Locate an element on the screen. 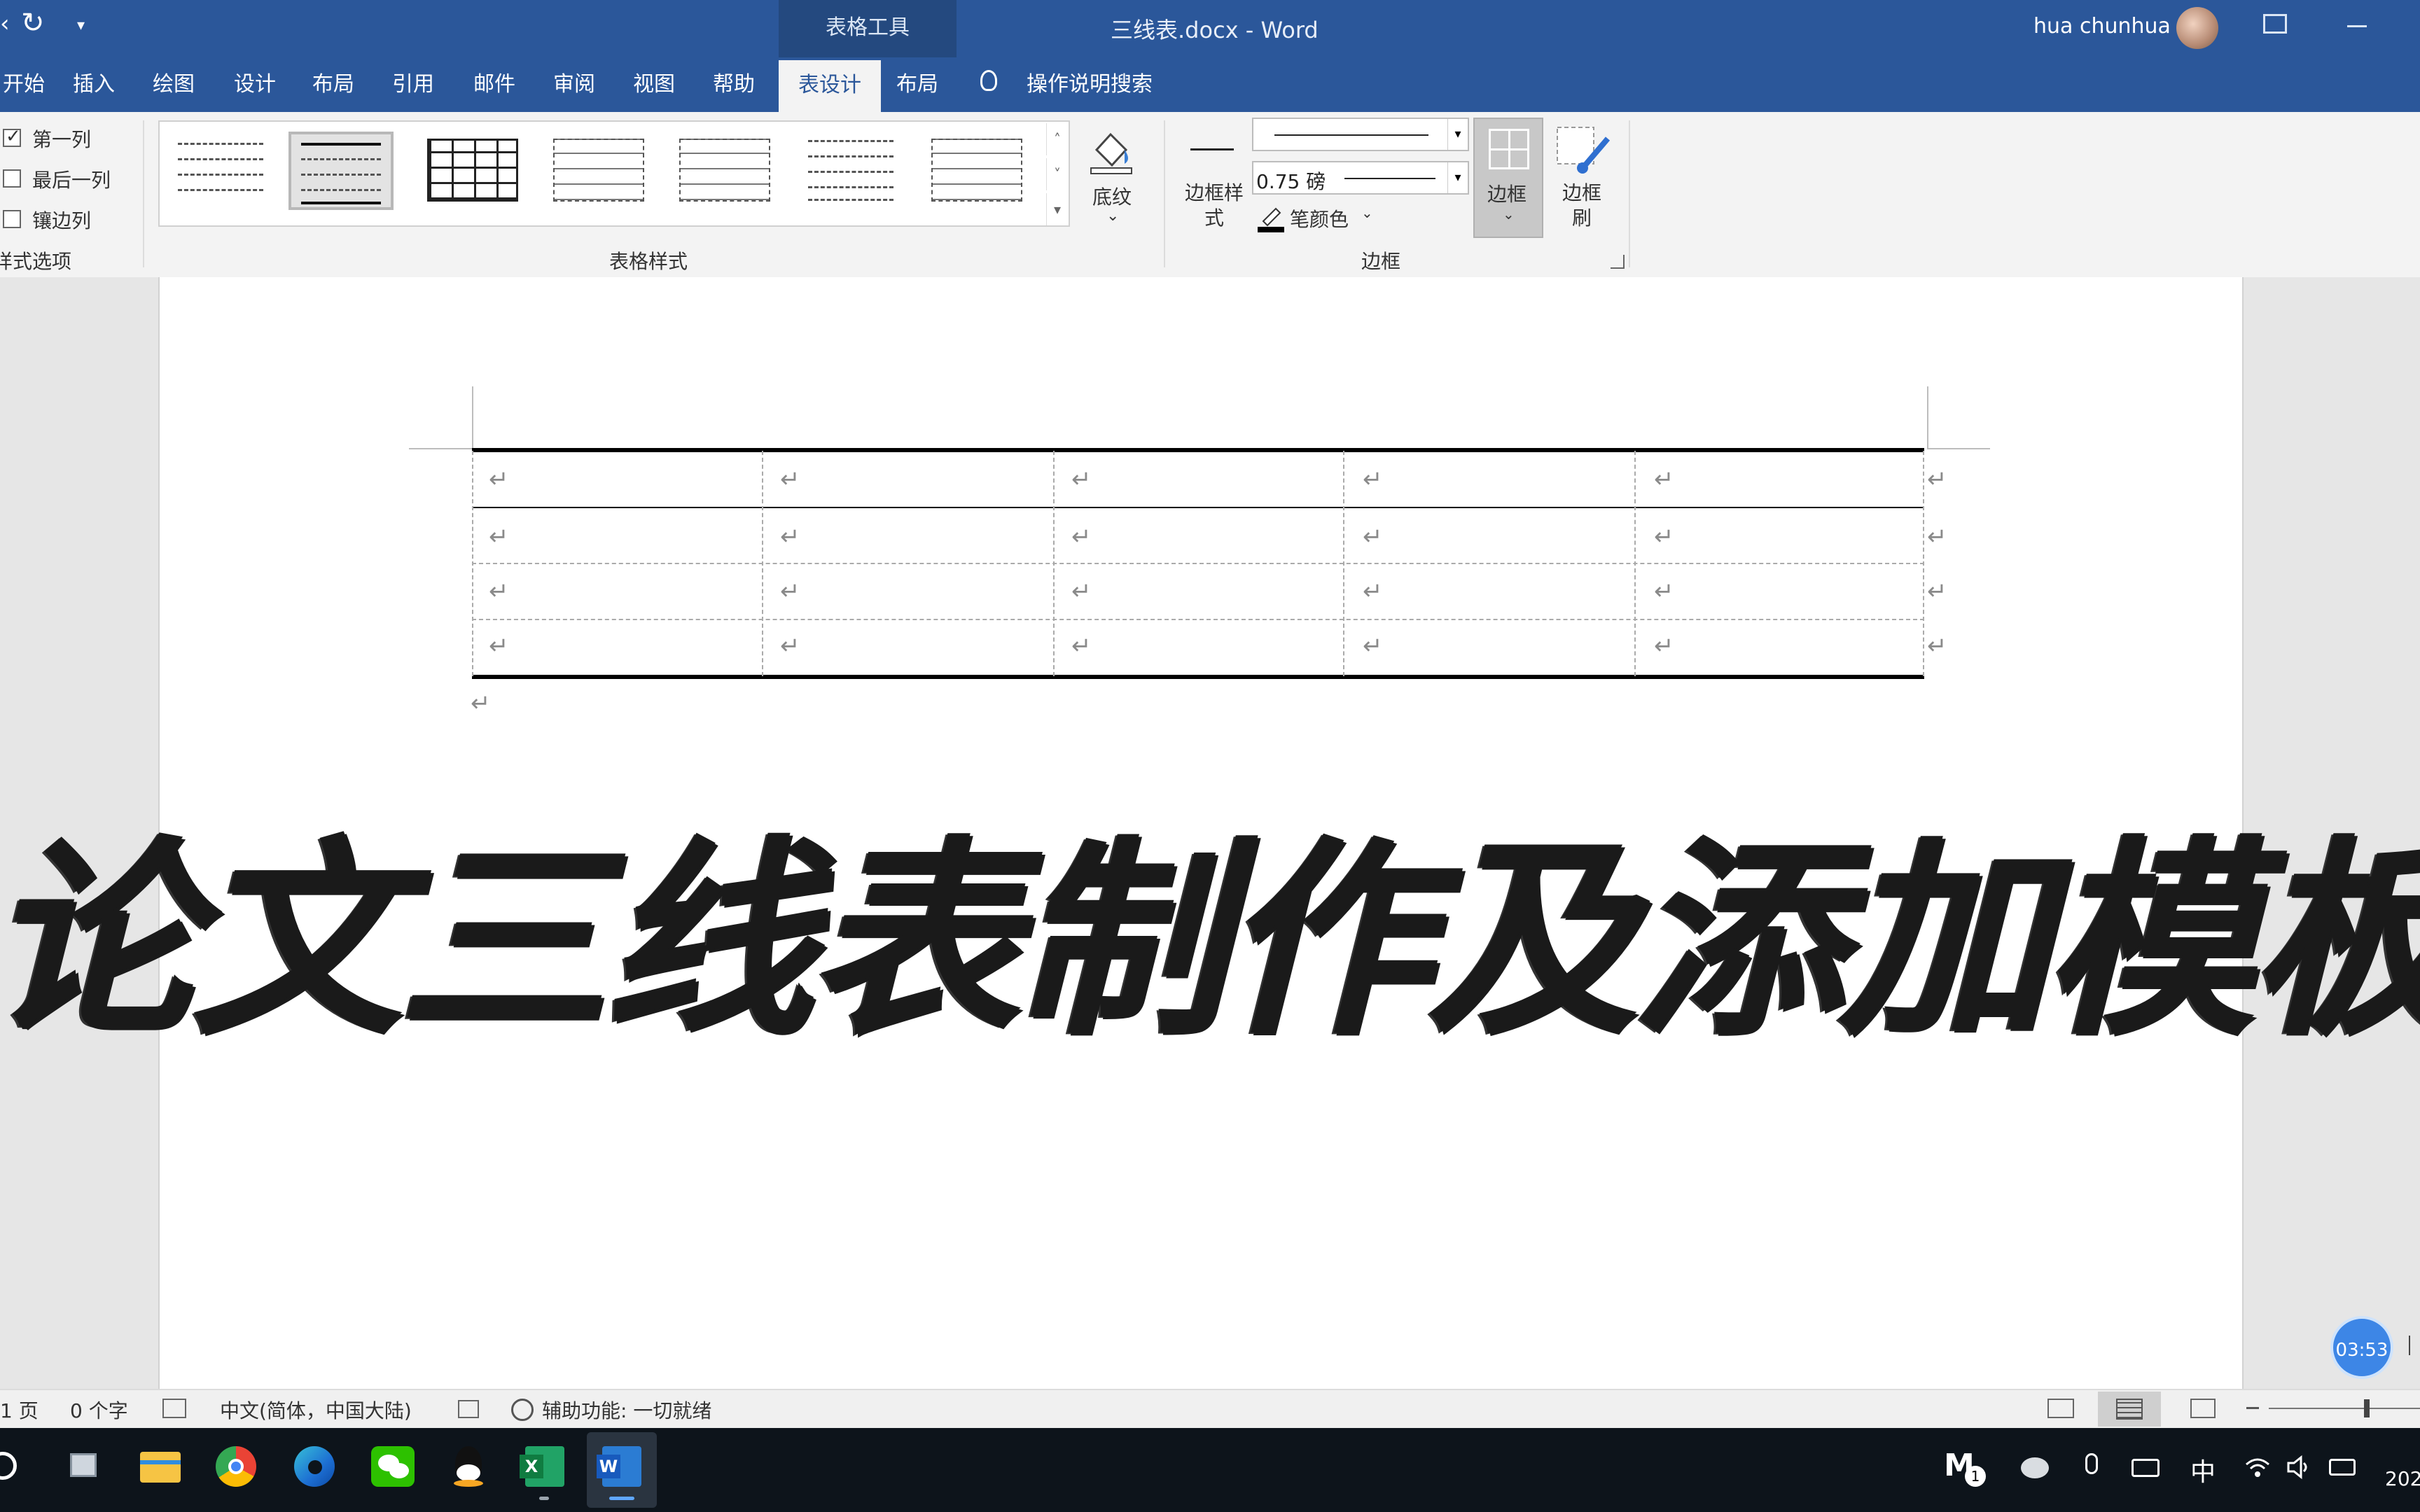 The width and height of the screenshot is (2420, 1512). border-painter-label: 边框刷 is located at coordinates (1582, 206).